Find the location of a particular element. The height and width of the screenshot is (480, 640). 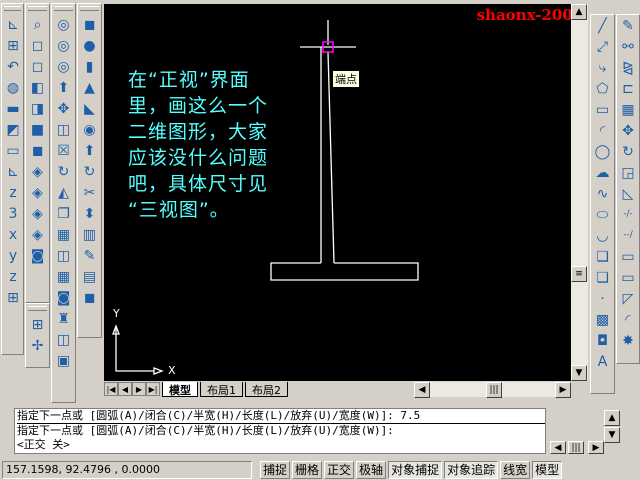

scroll-thumb: ||| is located at coordinates (494, 390).